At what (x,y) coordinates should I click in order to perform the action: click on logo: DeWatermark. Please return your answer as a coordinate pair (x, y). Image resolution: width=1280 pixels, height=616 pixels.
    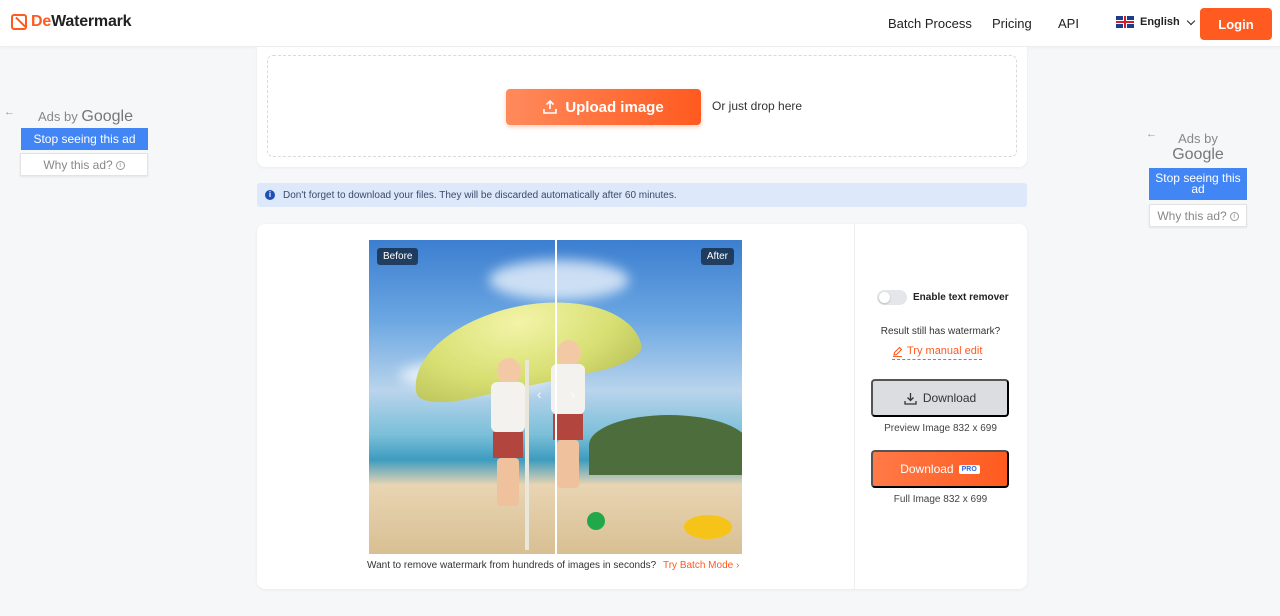
    Looking at the image, I should click on (71, 22).